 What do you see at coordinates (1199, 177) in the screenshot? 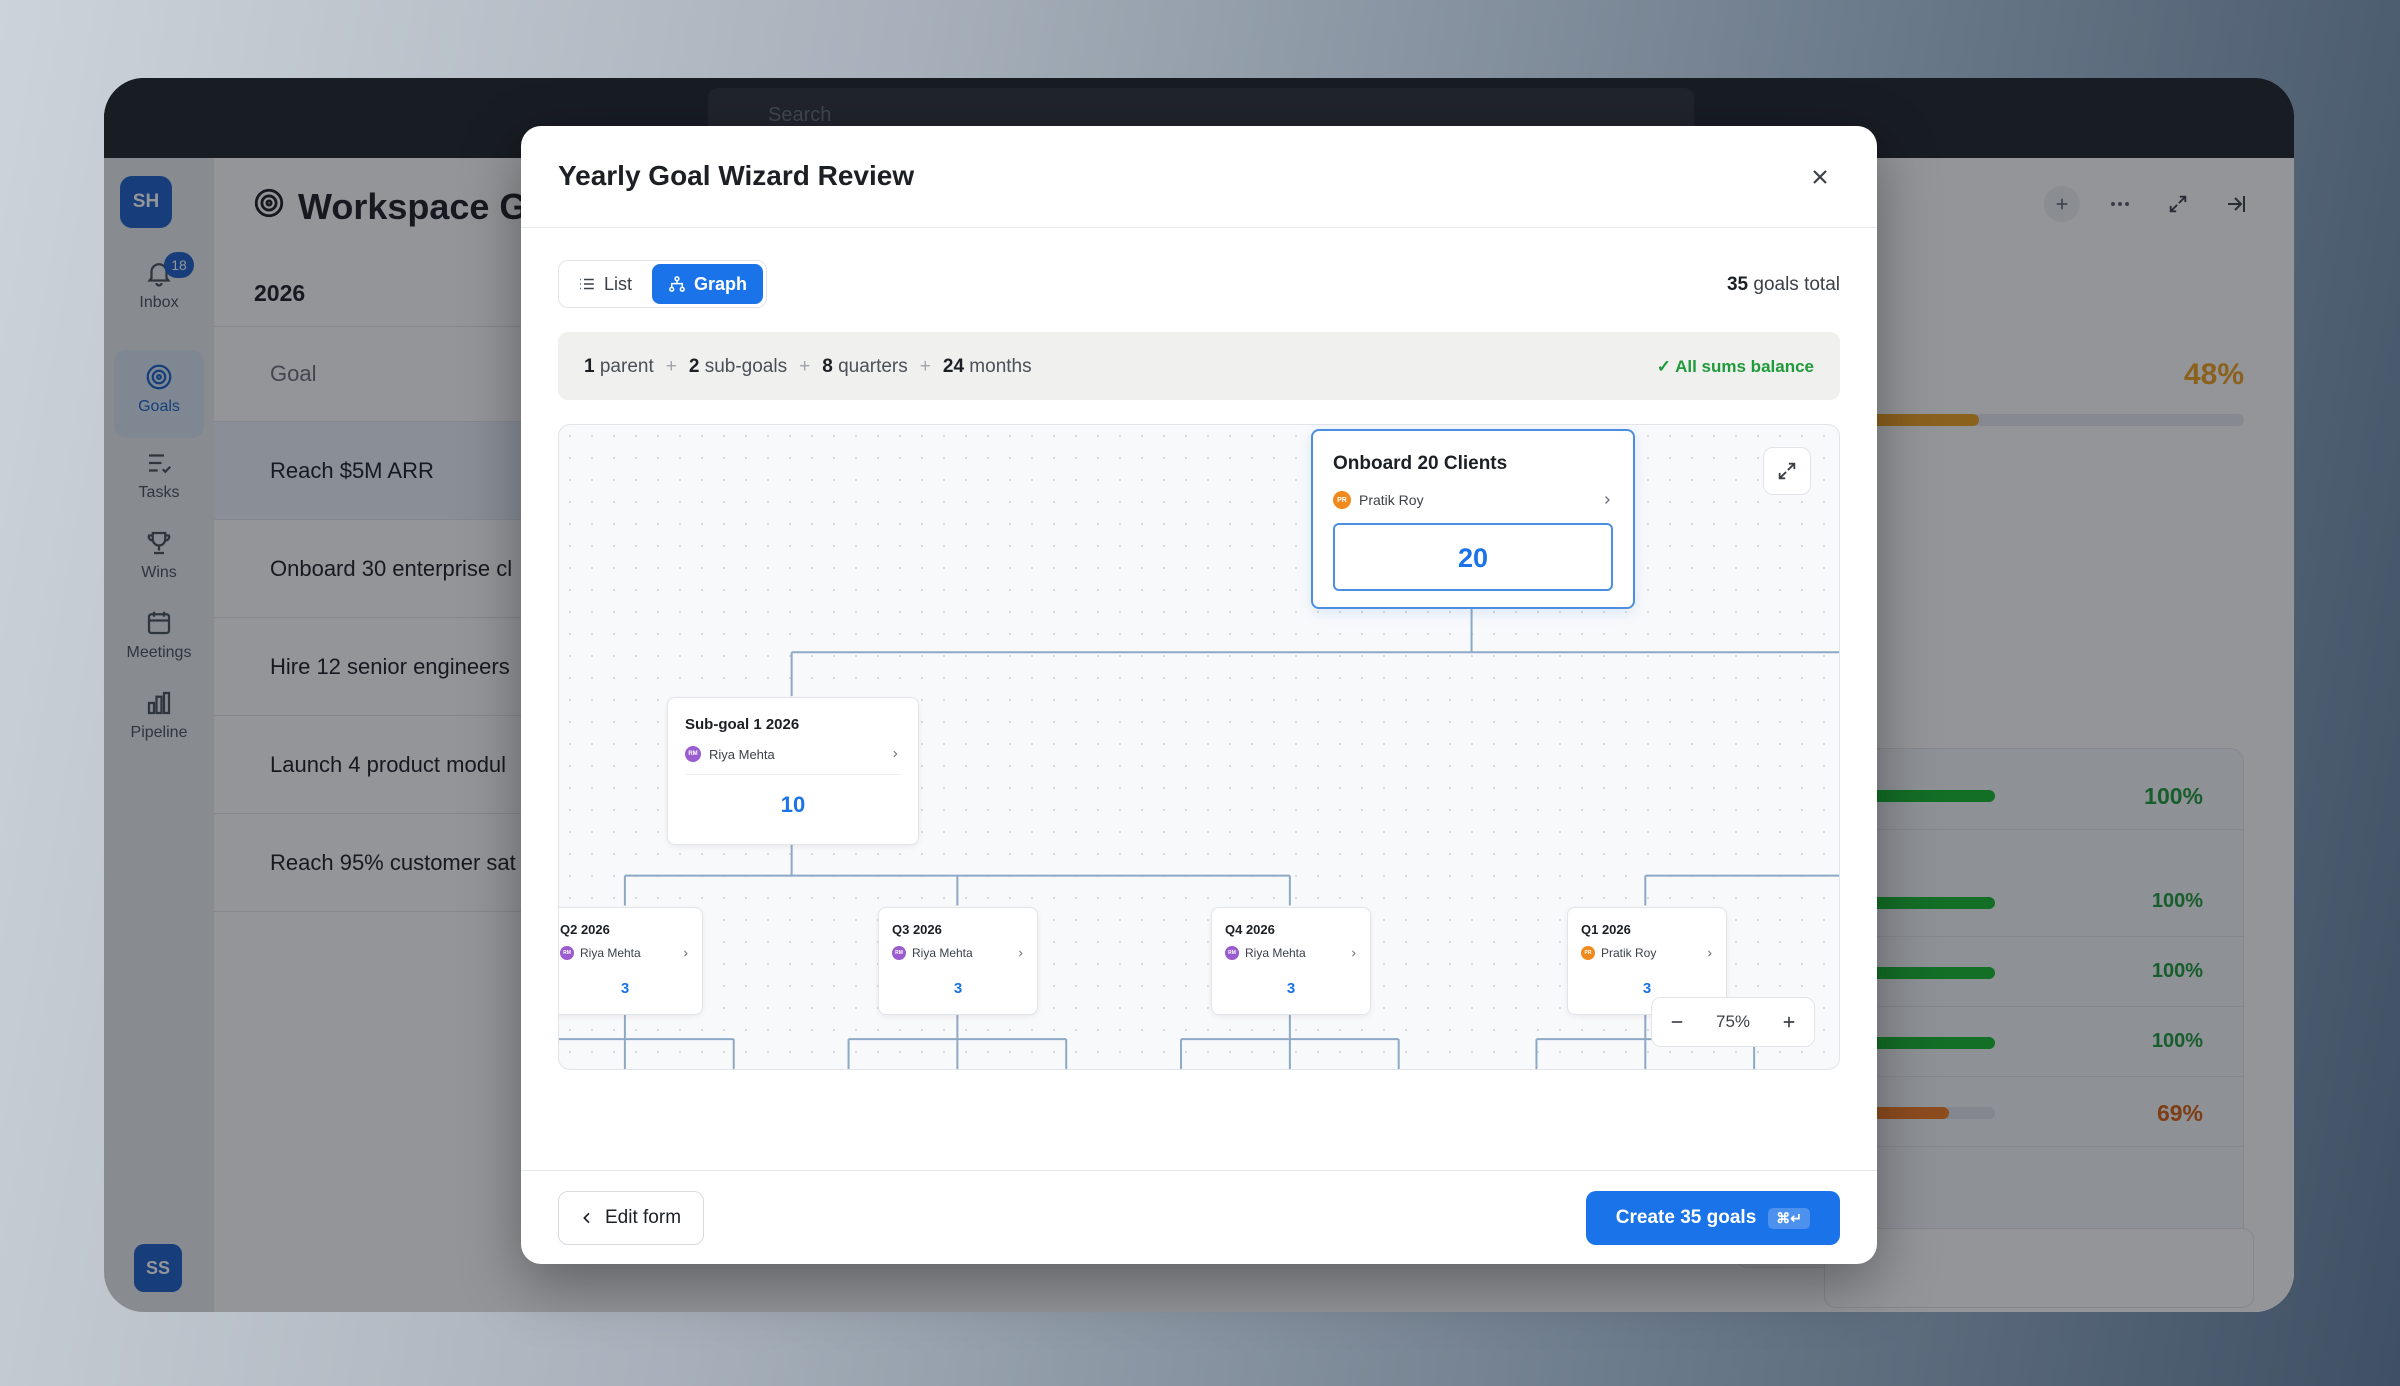
I see `modal-header: Yearly Goal Wizard Review` at bounding box center [1199, 177].